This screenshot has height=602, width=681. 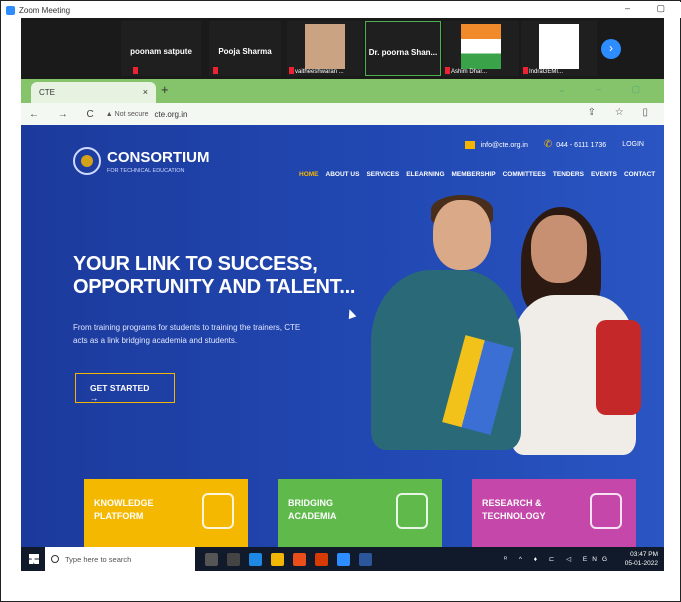 I want to click on zoom-app-icon, so click(x=343, y=559).